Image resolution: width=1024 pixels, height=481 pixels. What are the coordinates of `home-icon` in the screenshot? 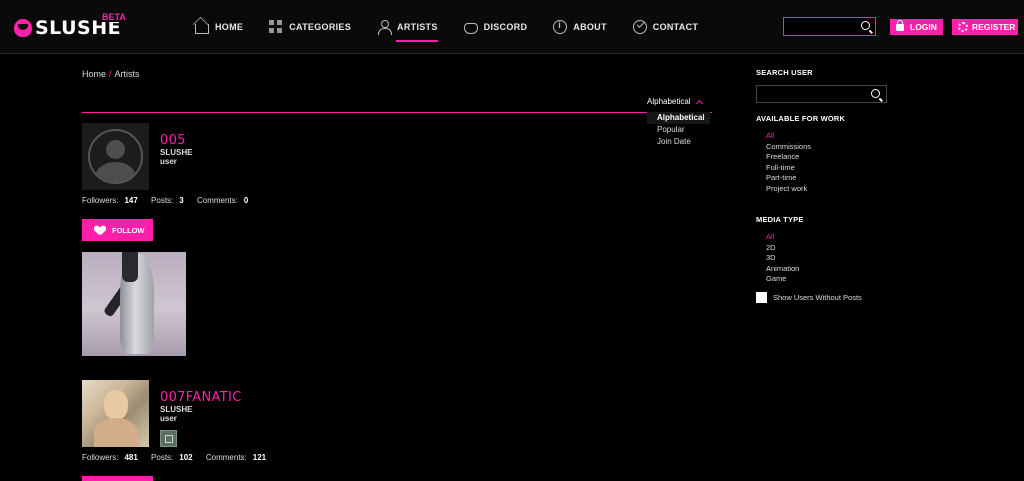 It's located at (202, 29).